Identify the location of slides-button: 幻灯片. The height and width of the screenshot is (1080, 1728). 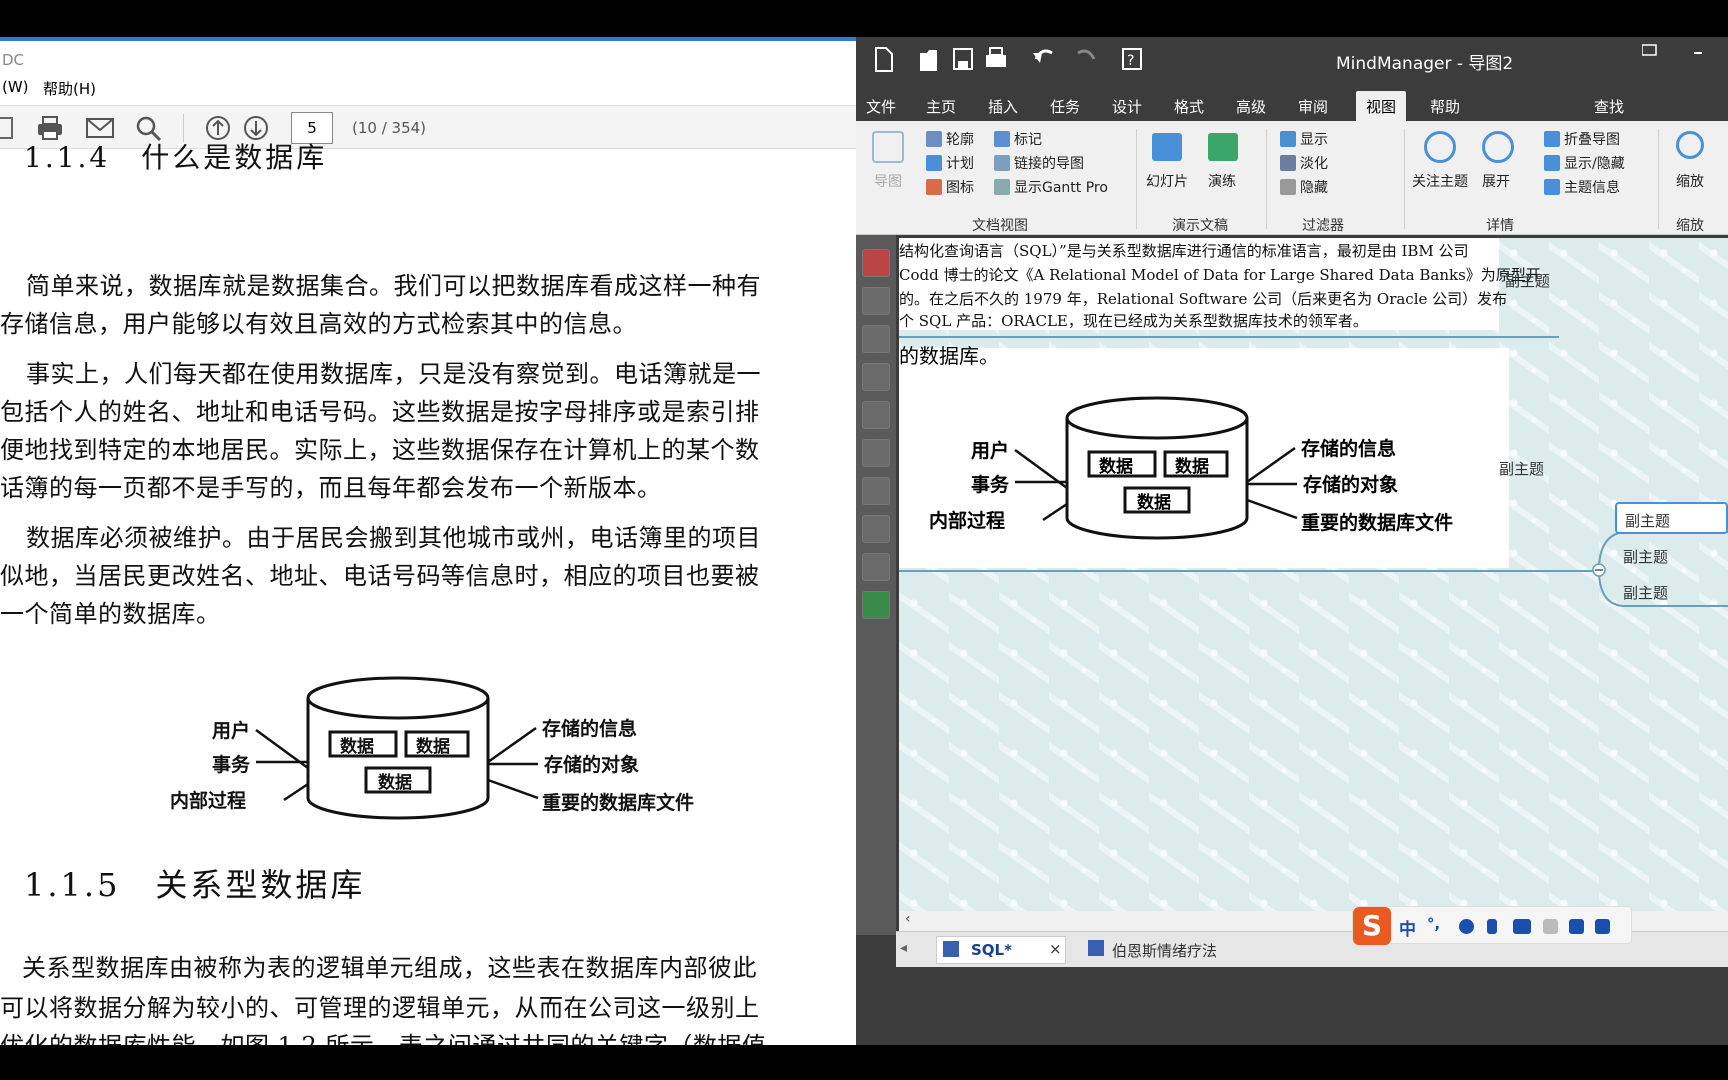
(1167, 181).